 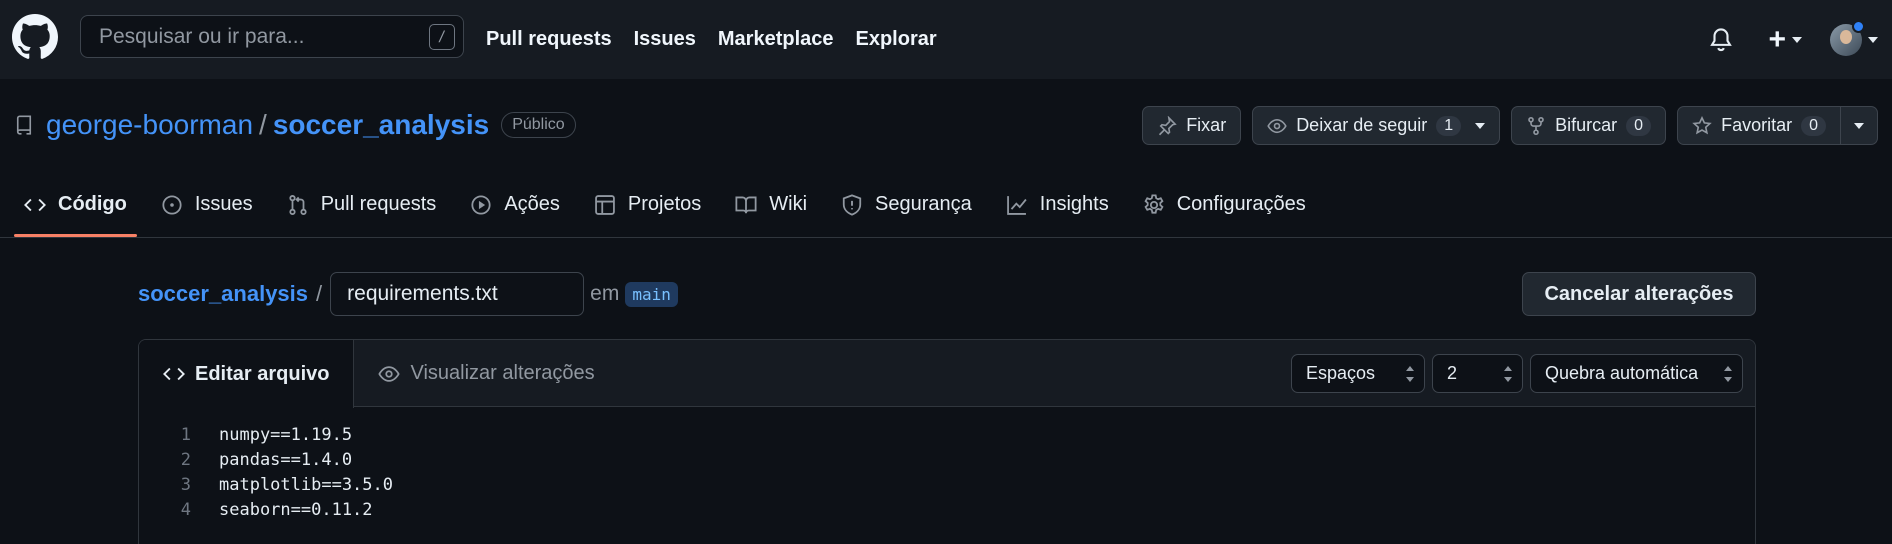 What do you see at coordinates (1858, 26) in the screenshot?
I see `notification-dot` at bounding box center [1858, 26].